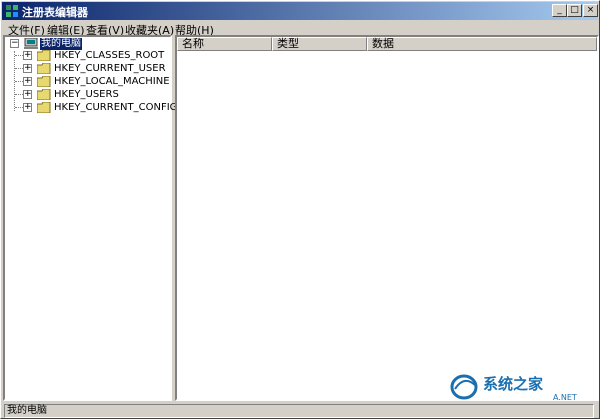 This screenshot has width=600, height=419. Describe the element at coordinates (319, 44) in the screenshot. I see `column-header-type: 类型` at that location.